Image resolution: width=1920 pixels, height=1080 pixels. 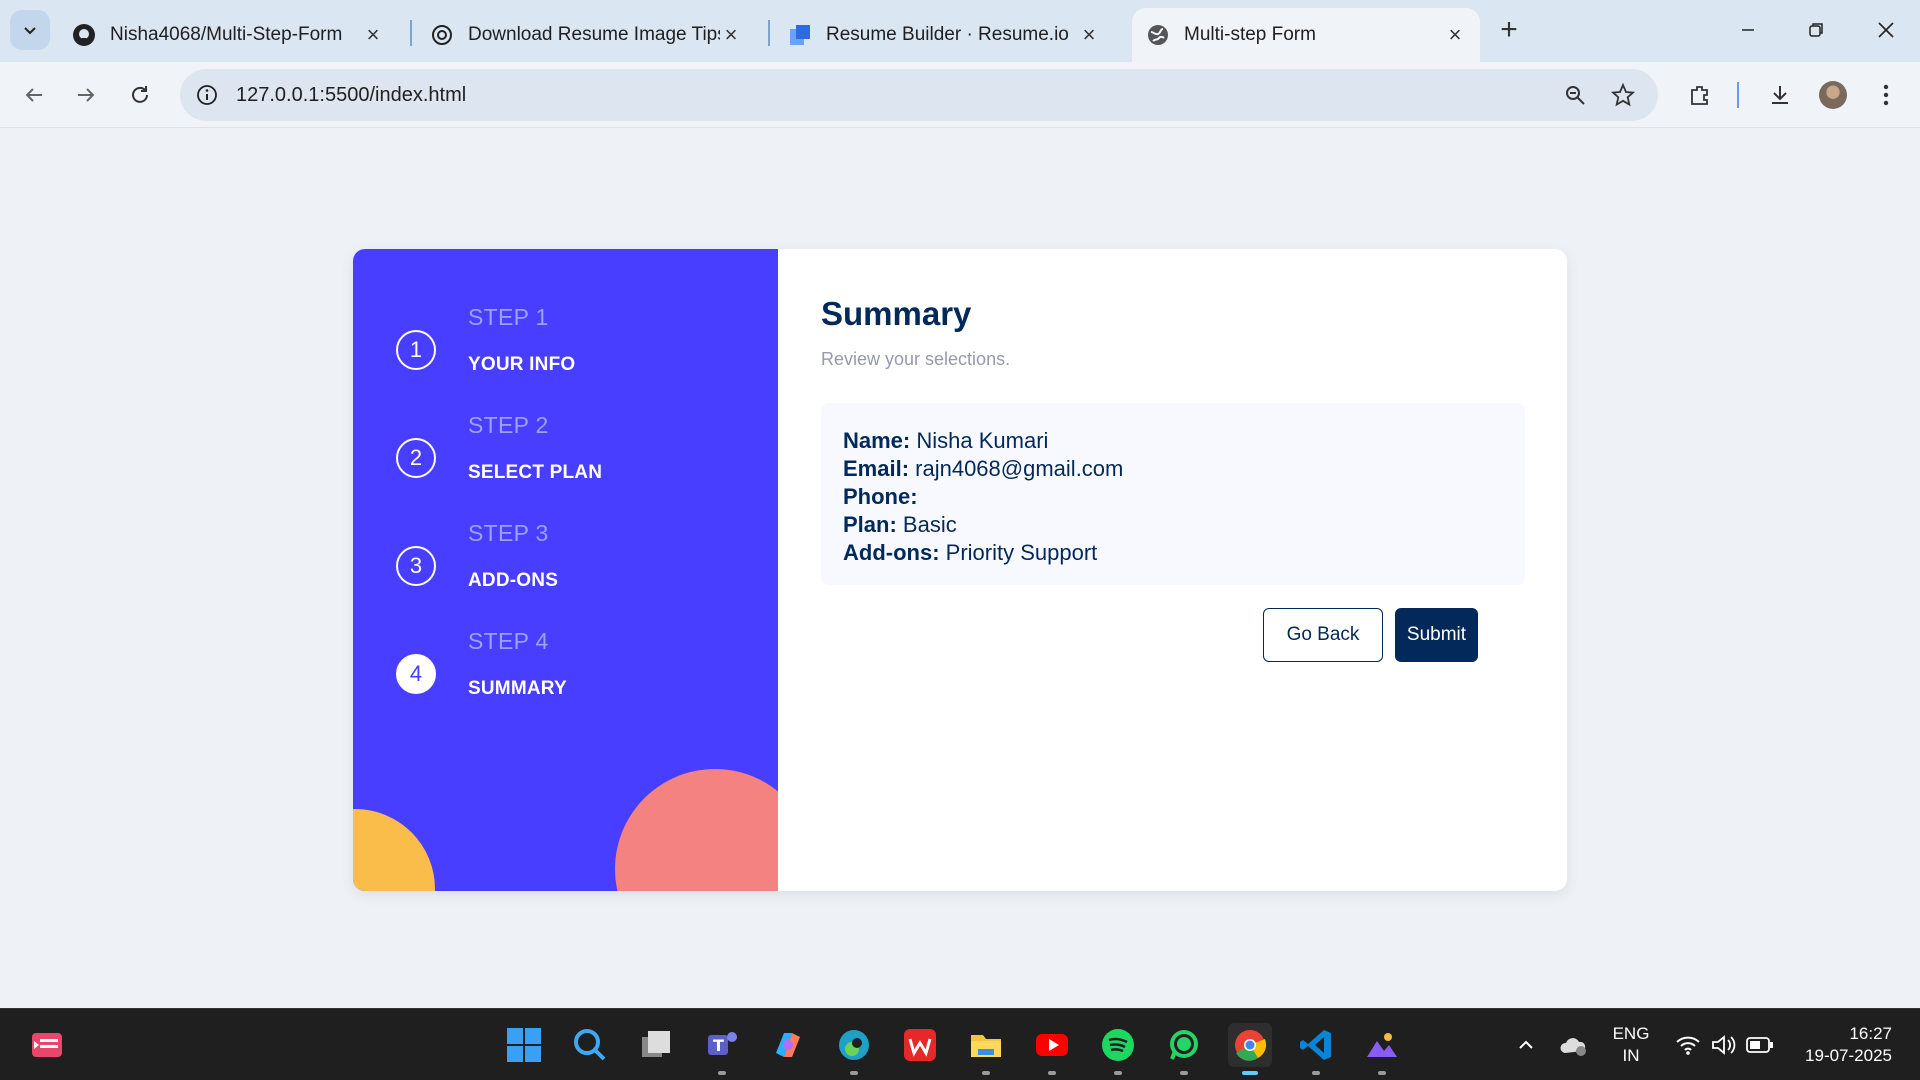 I want to click on tab-title: Resume Builder · Resume.io, so click(x=947, y=34).